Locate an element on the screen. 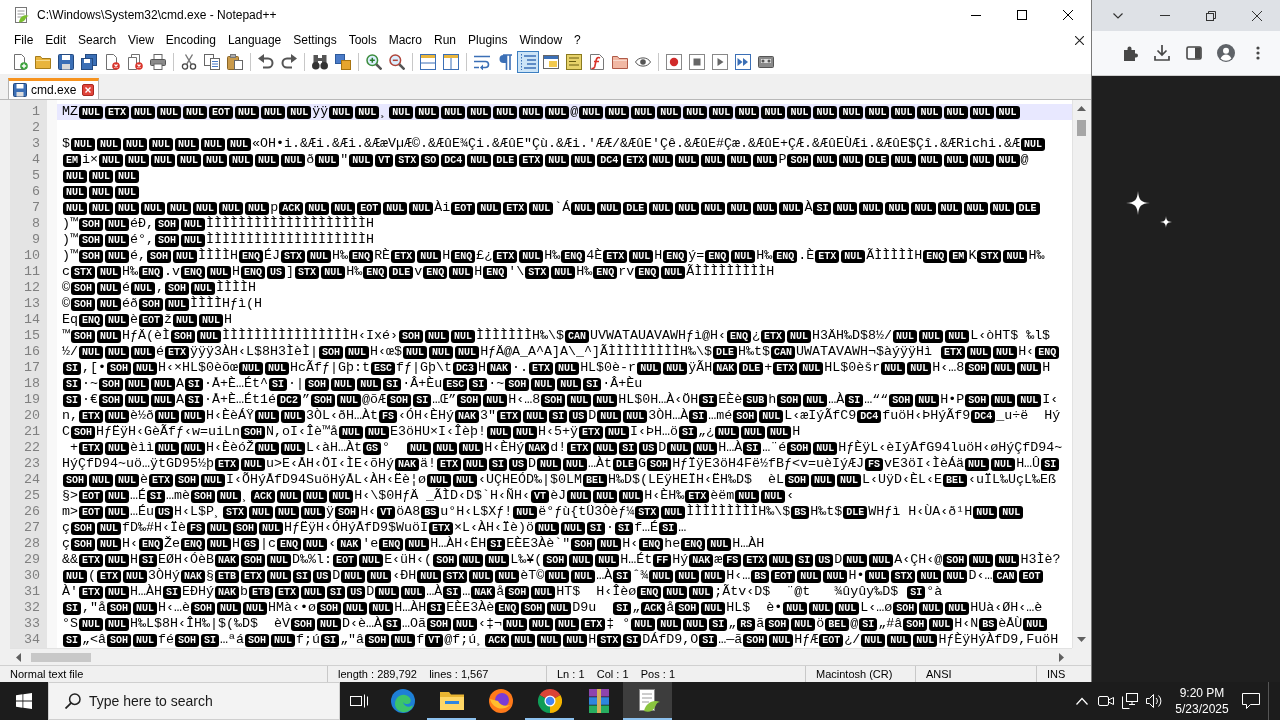 The height and width of the screenshot is (720, 1280). windows-logo-icon is located at coordinates (24, 701).